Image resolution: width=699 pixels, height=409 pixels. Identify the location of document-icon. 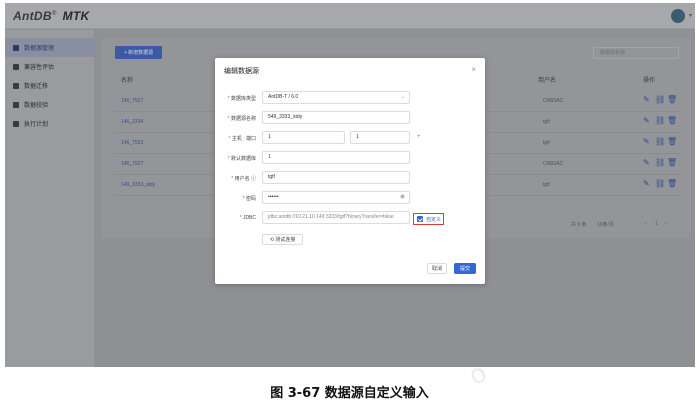
(16, 66).